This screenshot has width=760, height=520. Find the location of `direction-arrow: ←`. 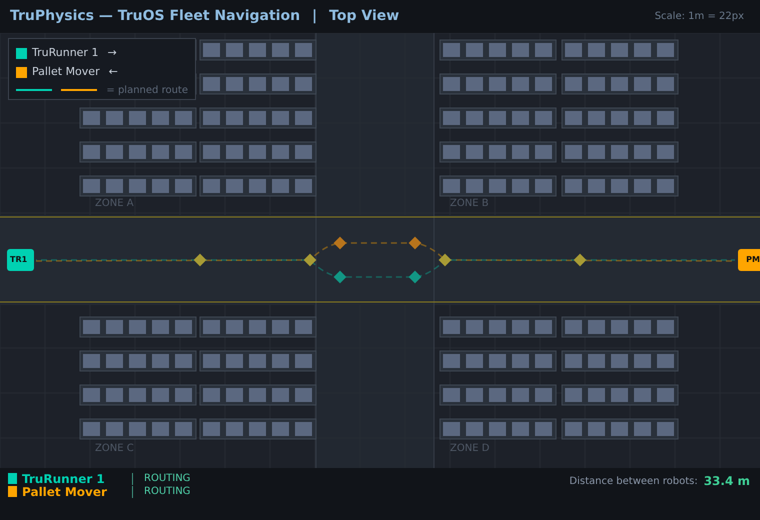

direction-arrow: ← is located at coordinates (113, 72).